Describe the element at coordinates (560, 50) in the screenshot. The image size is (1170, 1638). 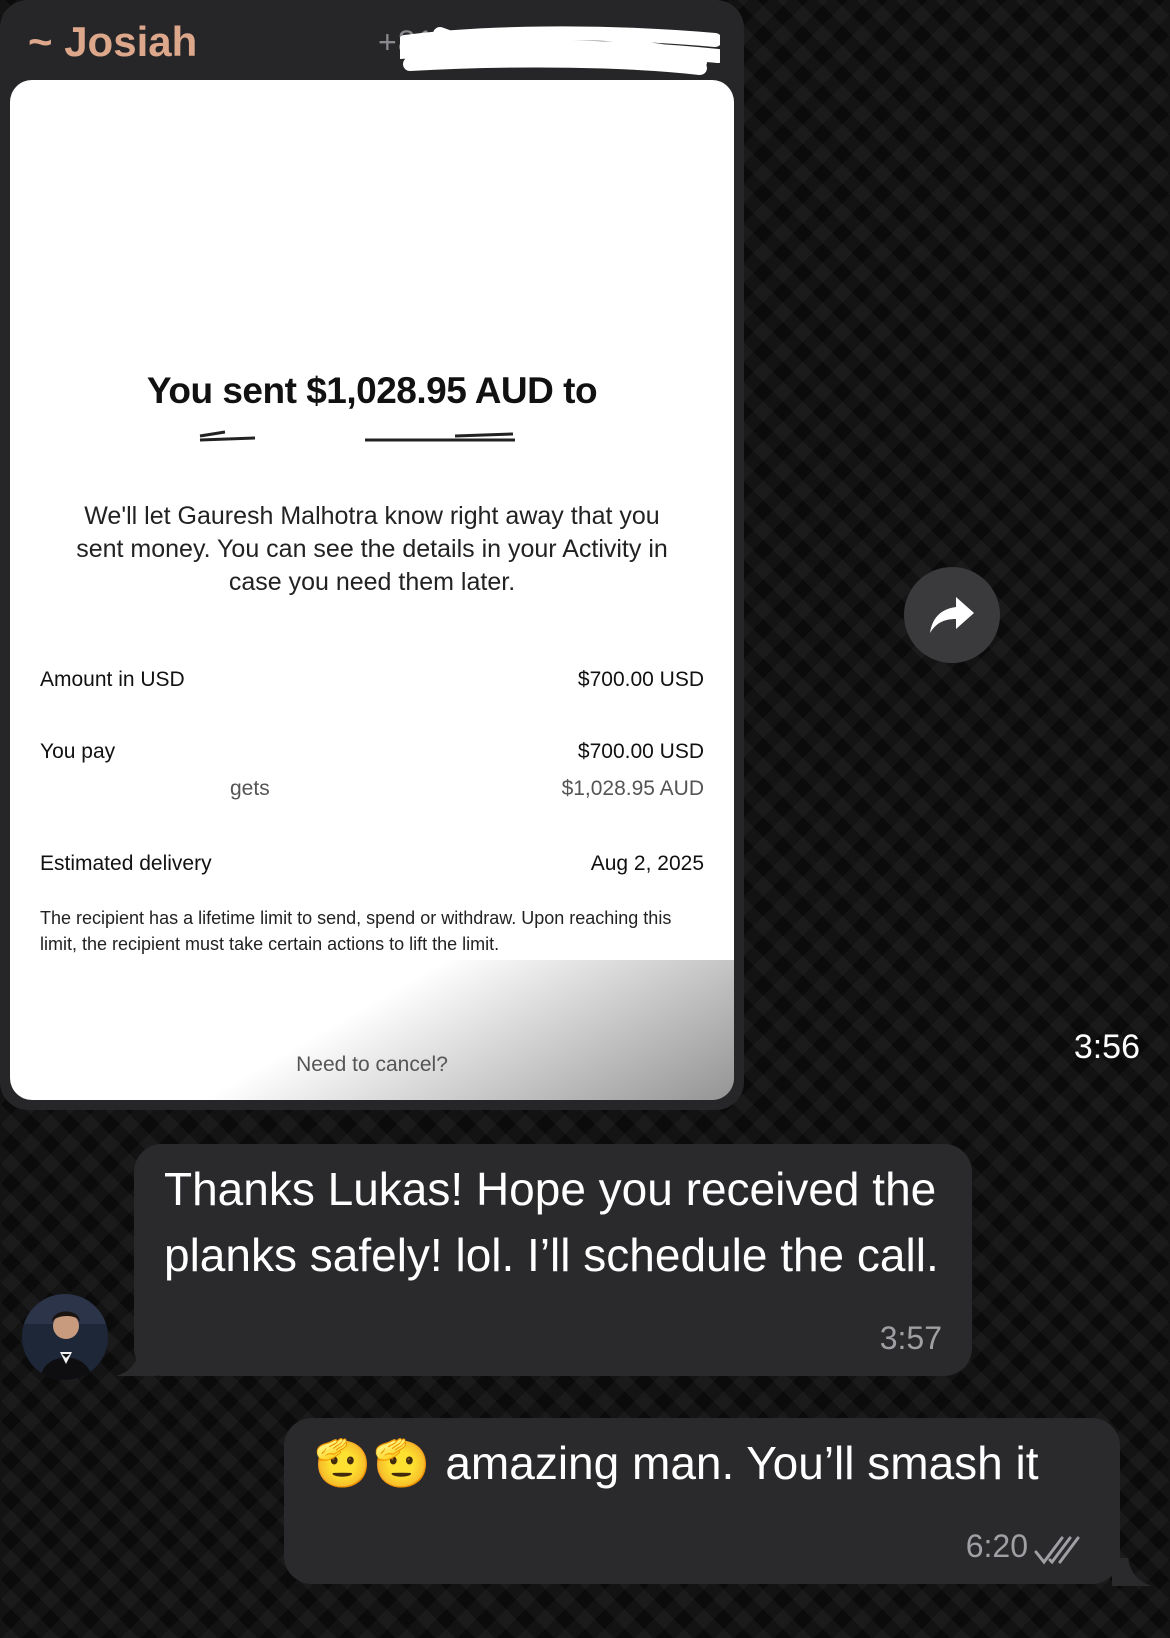
I see `phone-redaction-scribble` at that location.